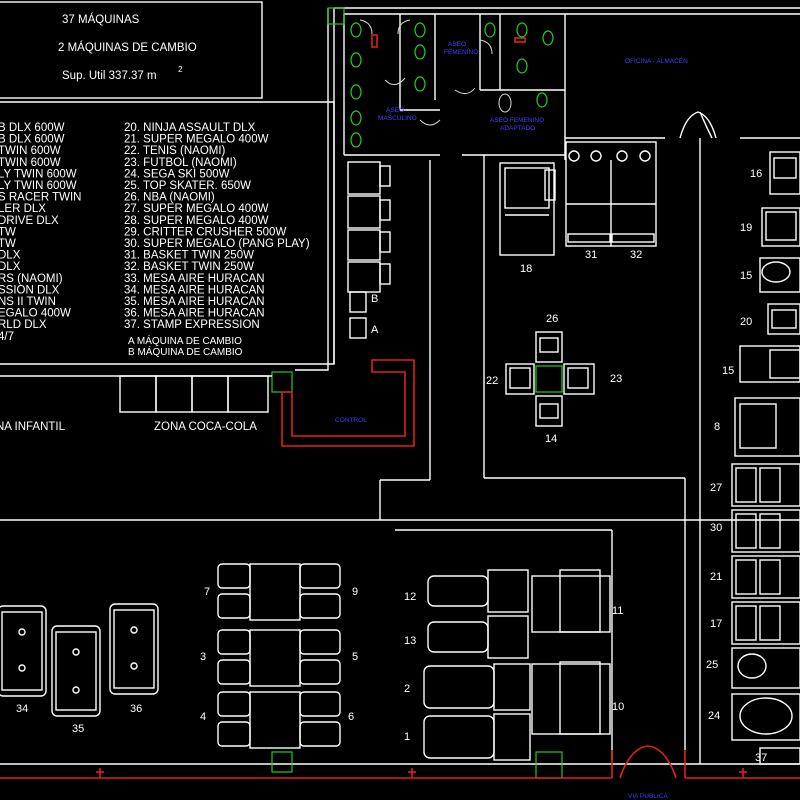 Image resolution: width=800 pixels, height=800 pixels. Describe the element at coordinates (175, 151) in the screenshot. I see `legend-right-item-2: 22. TENIS (NAOMI)` at that location.